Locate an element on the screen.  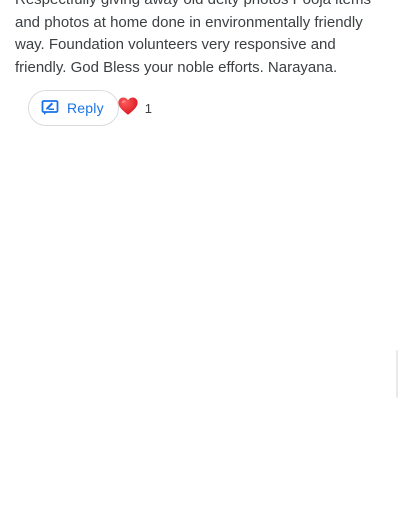
reply-button: Reply is located at coordinates (73, 108).